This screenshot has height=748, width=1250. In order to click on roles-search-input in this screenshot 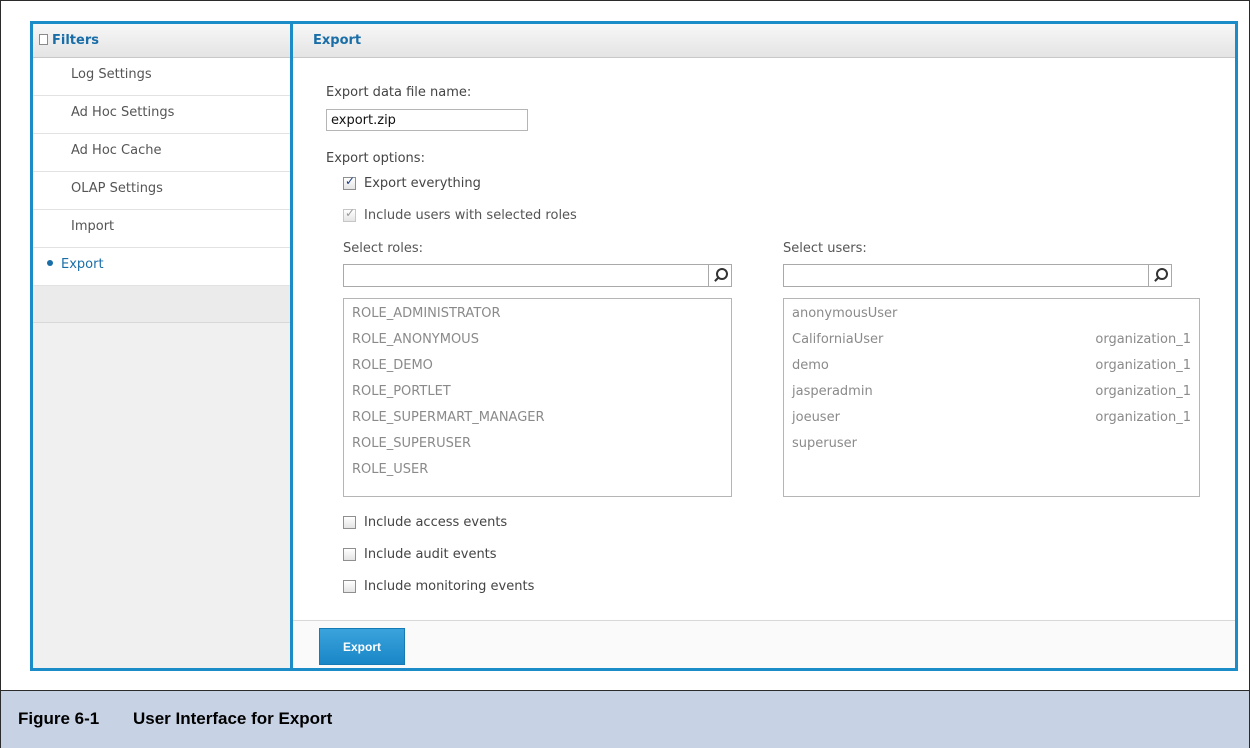, I will do `click(524, 275)`.